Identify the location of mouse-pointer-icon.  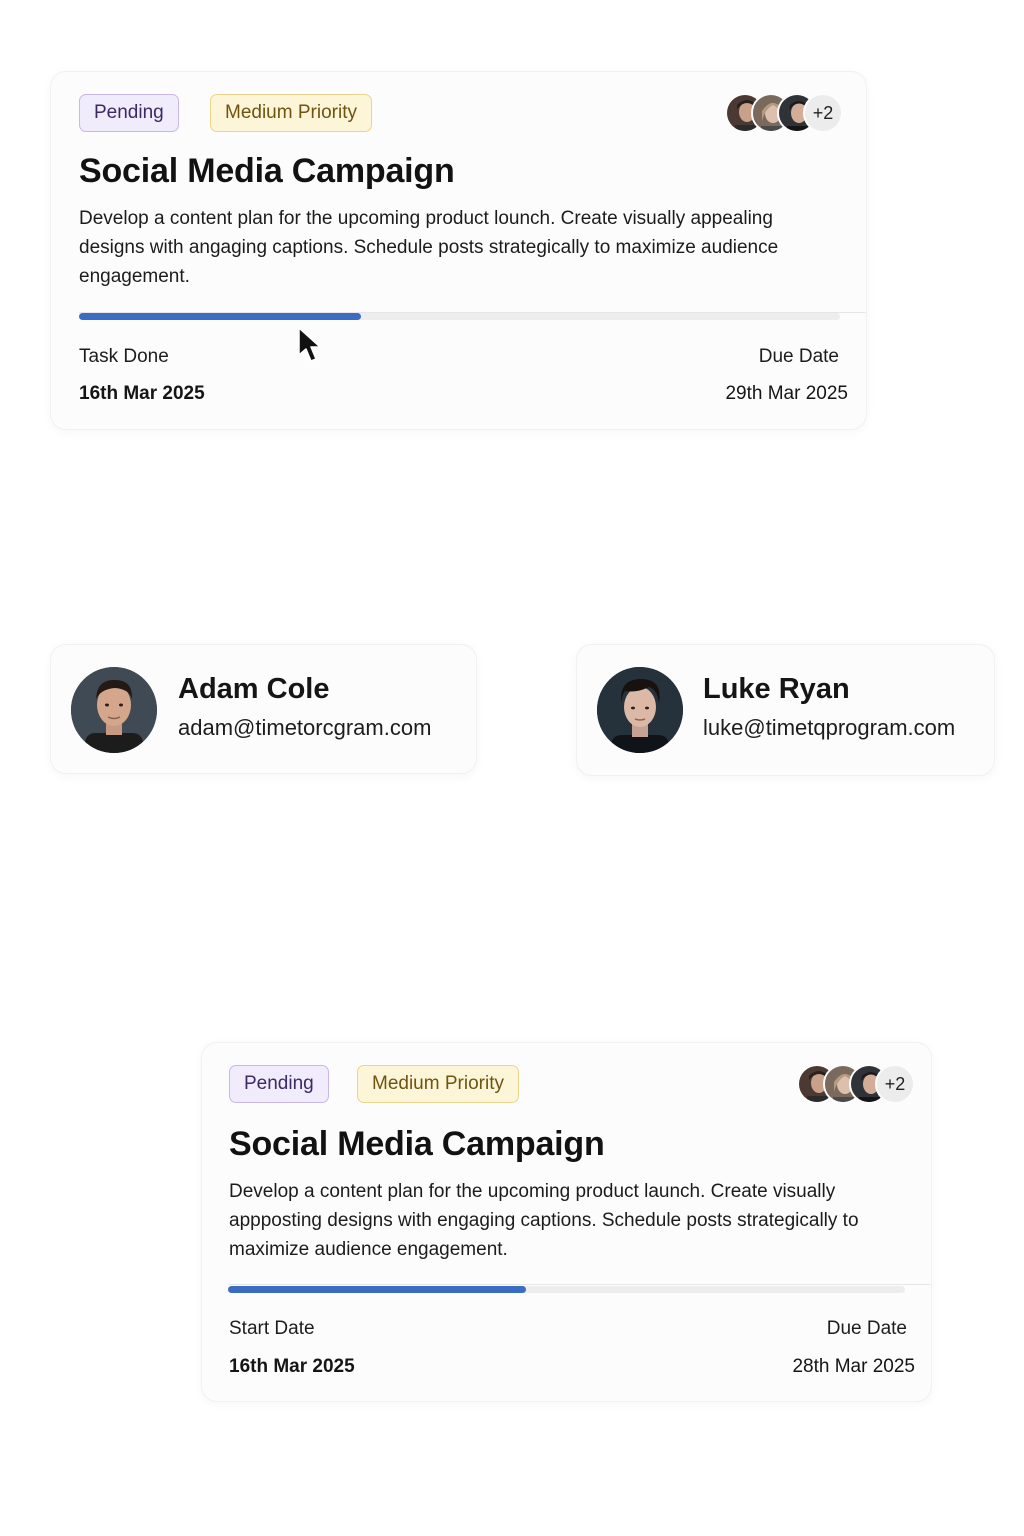
(309, 344).